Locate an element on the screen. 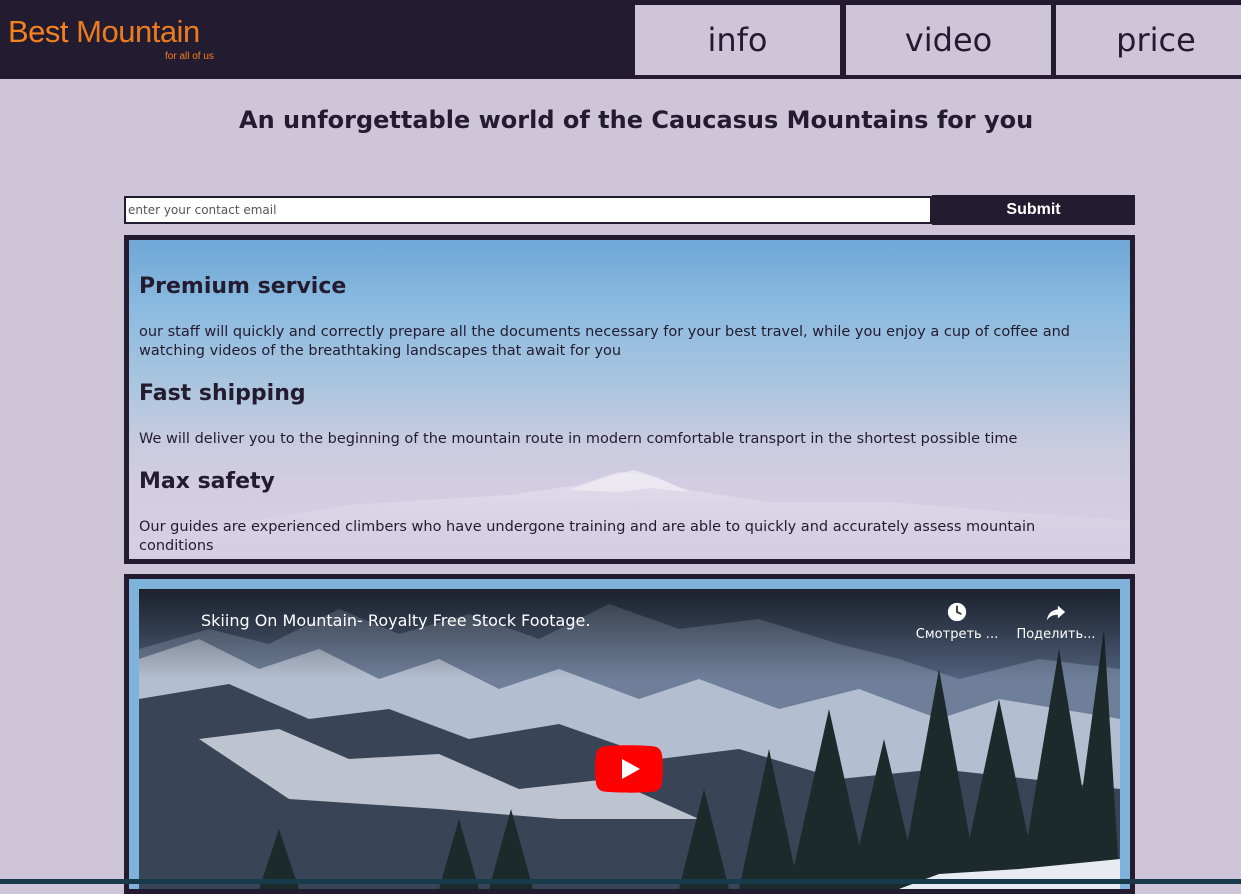 The height and width of the screenshot is (894, 1241). submit-button: Submit is located at coordinates (1033, 210).